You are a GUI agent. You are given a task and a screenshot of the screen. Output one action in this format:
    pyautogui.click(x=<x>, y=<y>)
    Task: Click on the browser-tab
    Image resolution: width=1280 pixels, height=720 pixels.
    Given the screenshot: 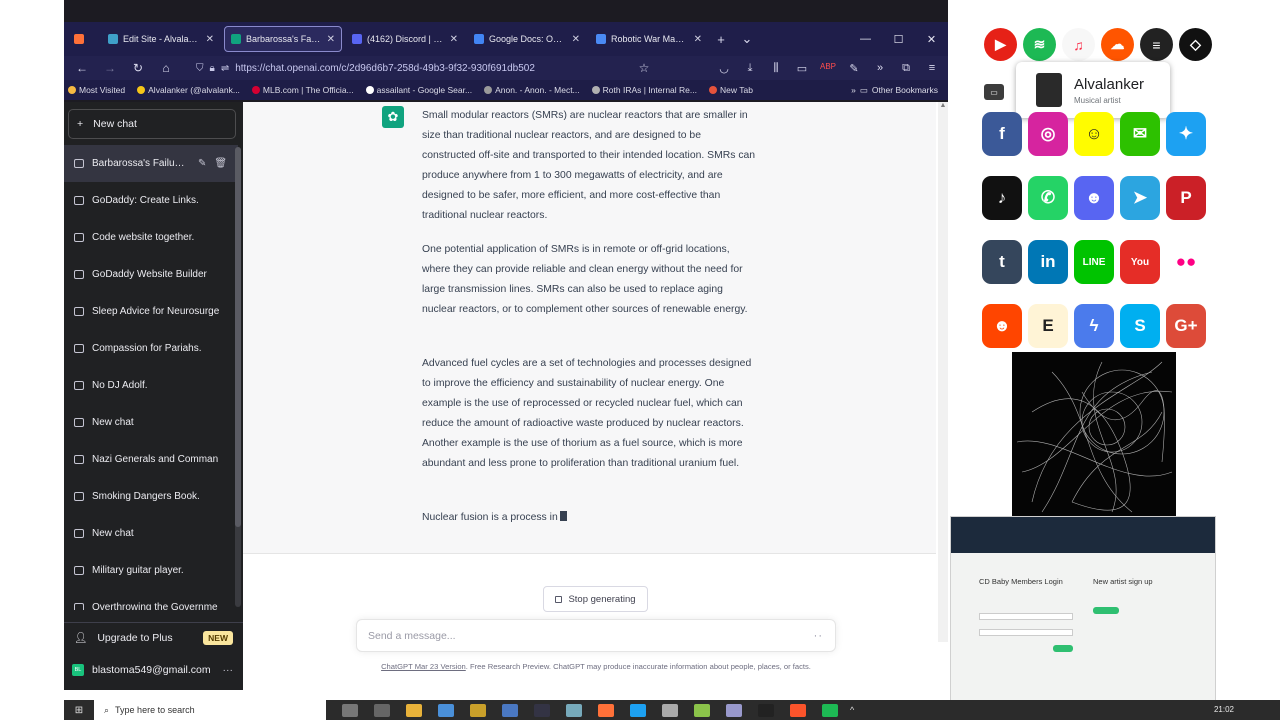 What is the action you would take?
    pyautogui.click(x=83, y=39)
    